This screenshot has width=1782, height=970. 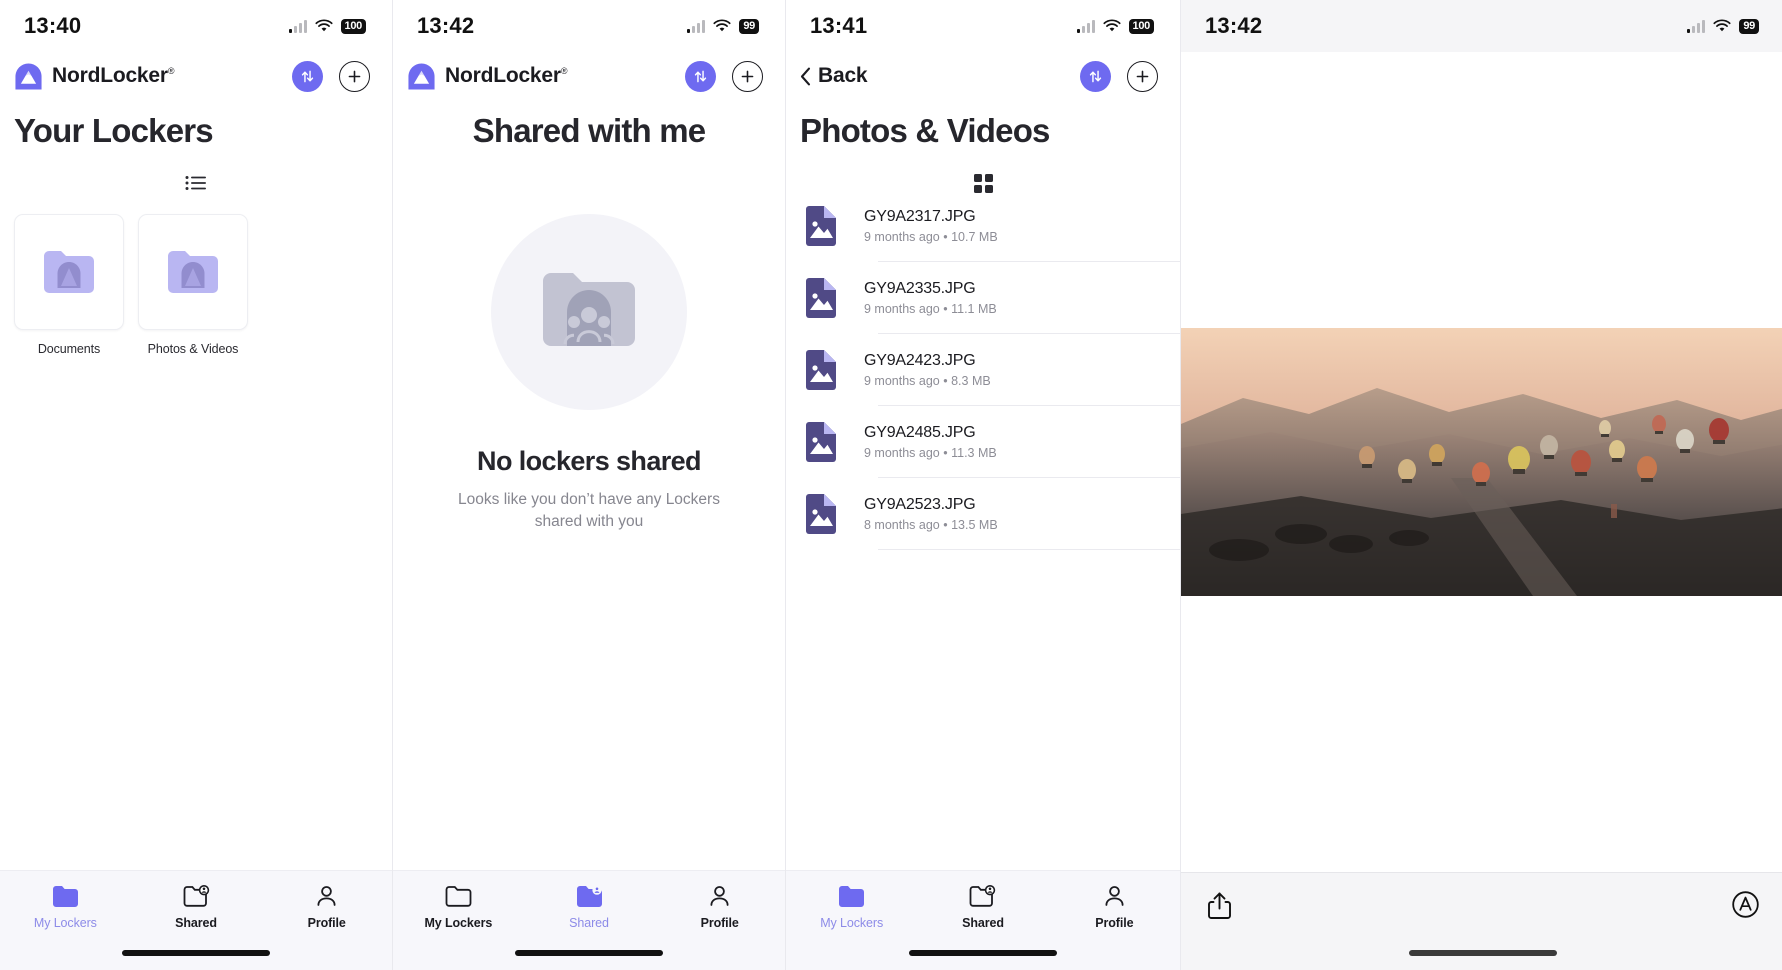 I want to click on file-row: GY9A2317.JPG 9 months ago • 10.7 MB, so click(x=990, y=225).